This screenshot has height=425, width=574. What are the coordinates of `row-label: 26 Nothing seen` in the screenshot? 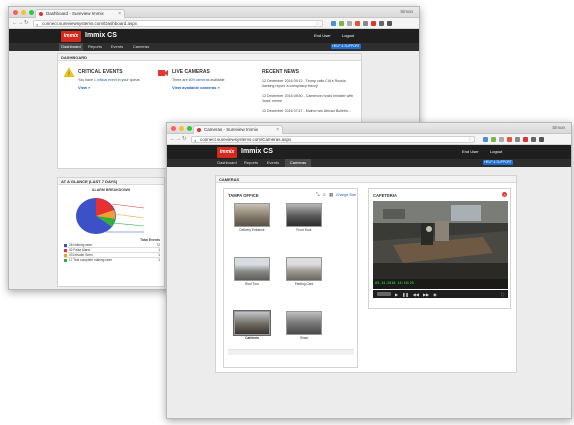 It's located at (81, 245).